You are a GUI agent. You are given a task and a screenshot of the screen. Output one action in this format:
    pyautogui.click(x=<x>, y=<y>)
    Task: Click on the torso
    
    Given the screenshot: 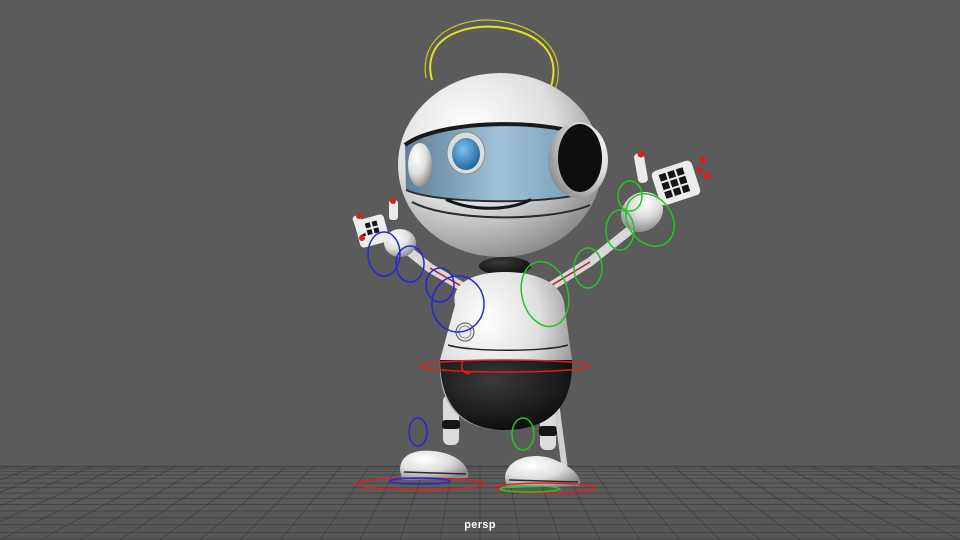 What is the action you would take?
    pyautogui.click(x=506, y=351)
    